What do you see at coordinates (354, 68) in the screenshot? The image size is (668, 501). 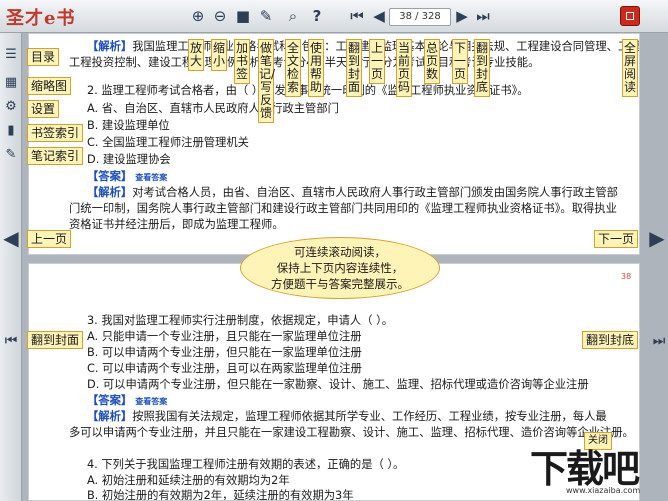 I see `callout-first-page: 翻到封面` at bounding box center [354, 68].